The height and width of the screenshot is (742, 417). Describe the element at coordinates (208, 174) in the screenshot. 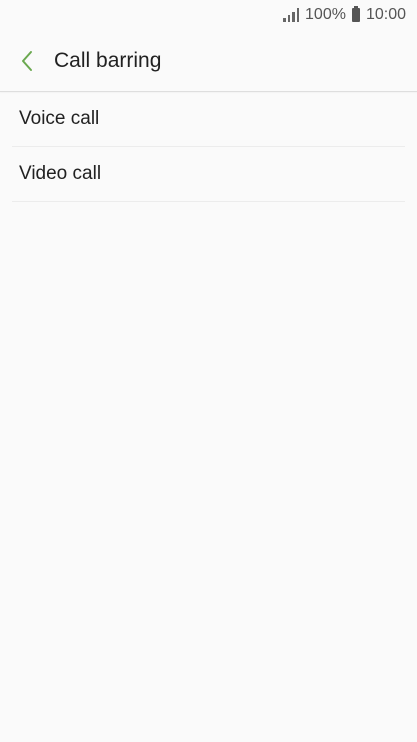

I see `list-item-video-call: Video call` at that location.